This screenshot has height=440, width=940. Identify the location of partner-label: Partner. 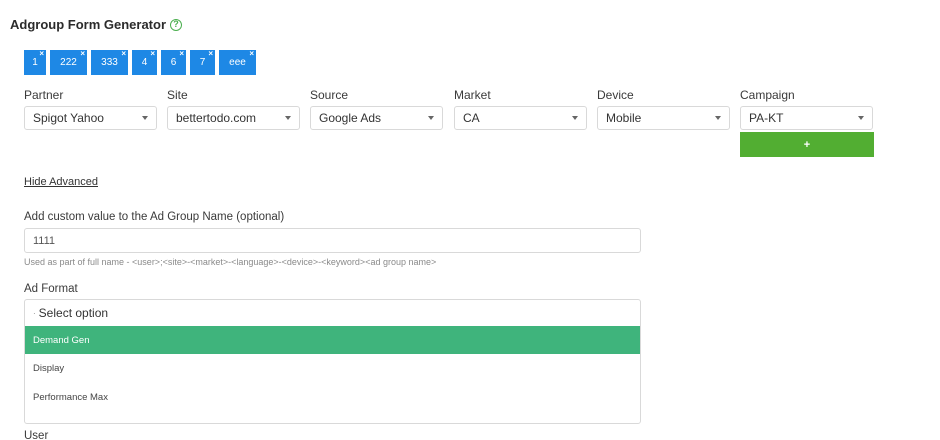
(44, 95).